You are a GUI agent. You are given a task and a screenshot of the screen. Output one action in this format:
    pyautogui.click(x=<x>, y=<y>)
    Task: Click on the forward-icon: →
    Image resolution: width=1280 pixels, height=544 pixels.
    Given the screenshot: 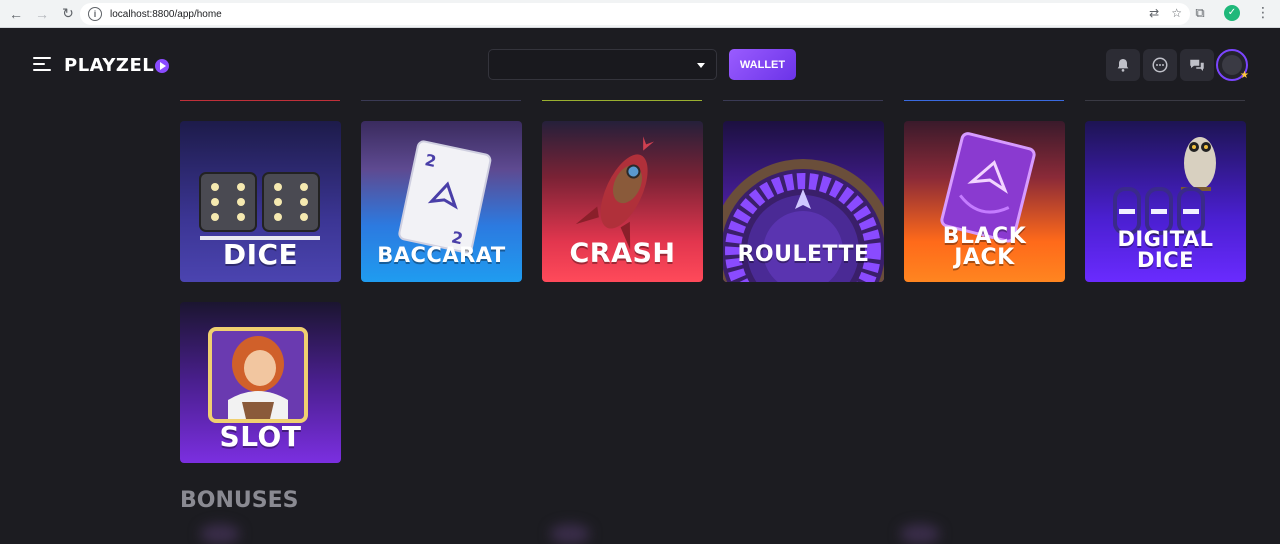 What is the action you would take?
    pyautogui.click(x=42, y=14)
    